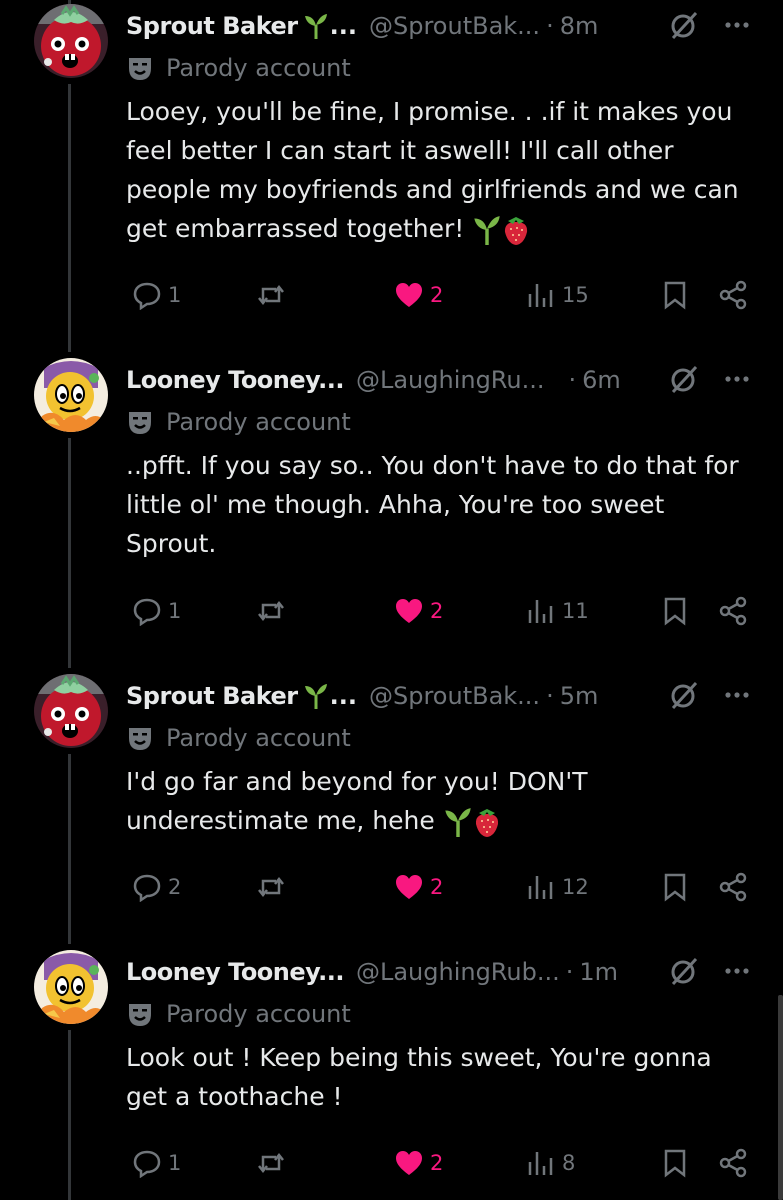 This screenshot has height=1200, width=783. What do you see at coordinates (516, 231) in the screenshot?
I see `strawberry-icon` at bounding box center [516, 231].